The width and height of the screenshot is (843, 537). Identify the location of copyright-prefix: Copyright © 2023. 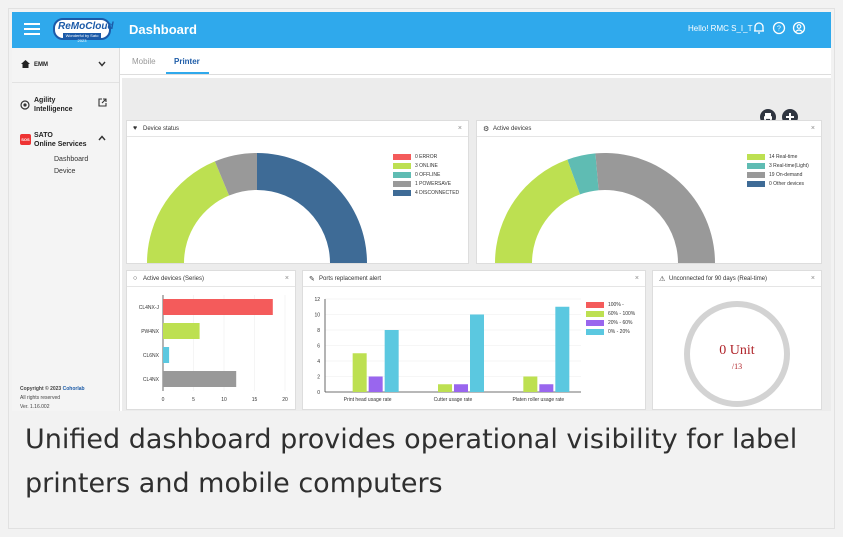
(41, 389).